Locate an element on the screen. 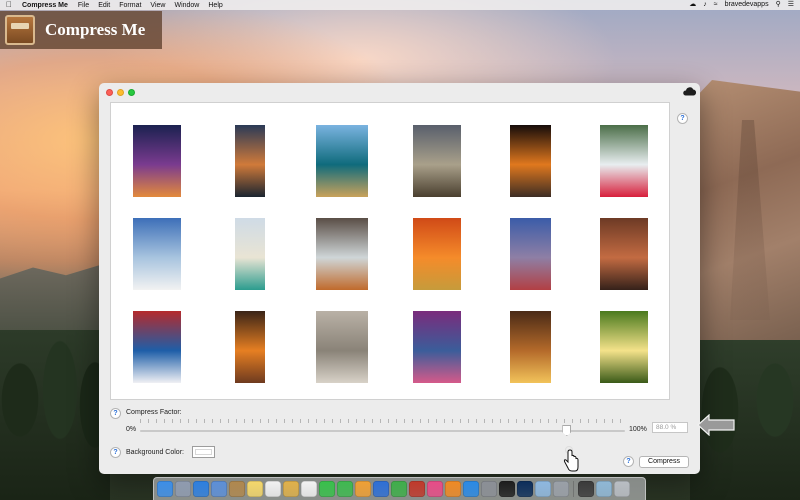  menu-window: Window is located at coordinates (186, 5).